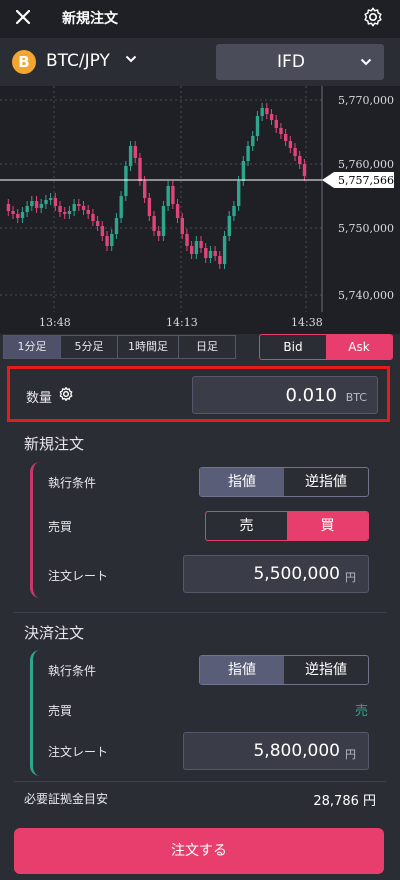 The width and height of the screenshot is (400, 880). What do you see at coordinates (296, 751) in the screenshot?
I see `settle-rate-value: 5,800,000` at bounding box center [296, 751].